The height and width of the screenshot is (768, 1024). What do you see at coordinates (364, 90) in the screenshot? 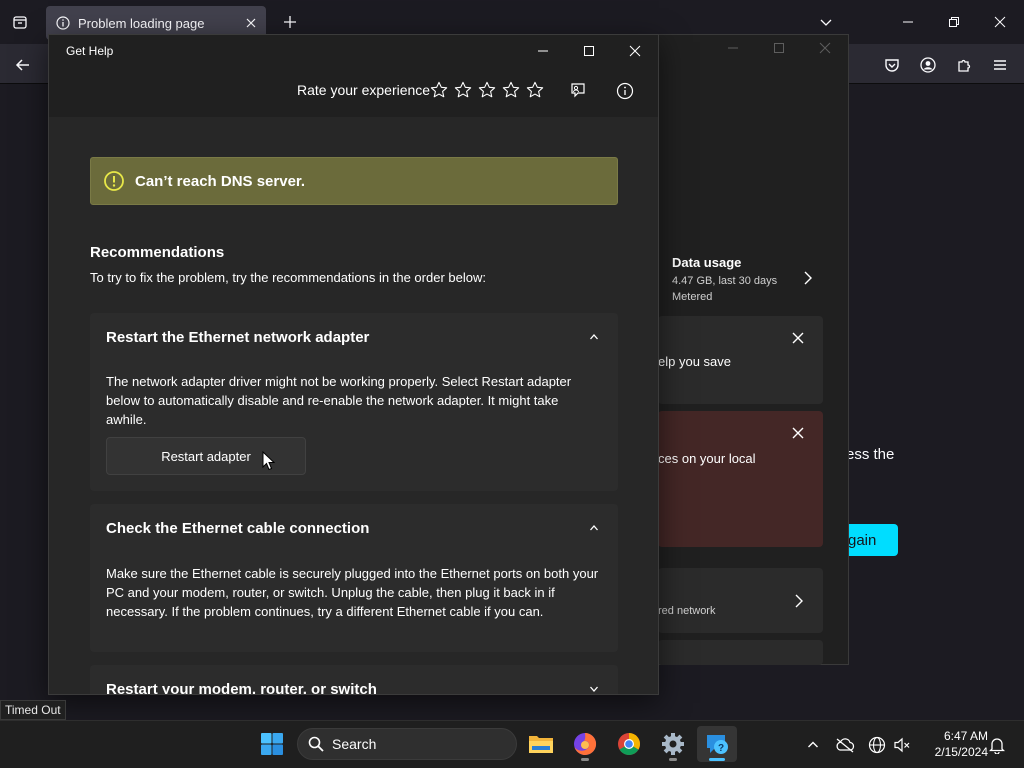
I see `rate-experience-label: Rate your experience` at bounding box center [364, 90].